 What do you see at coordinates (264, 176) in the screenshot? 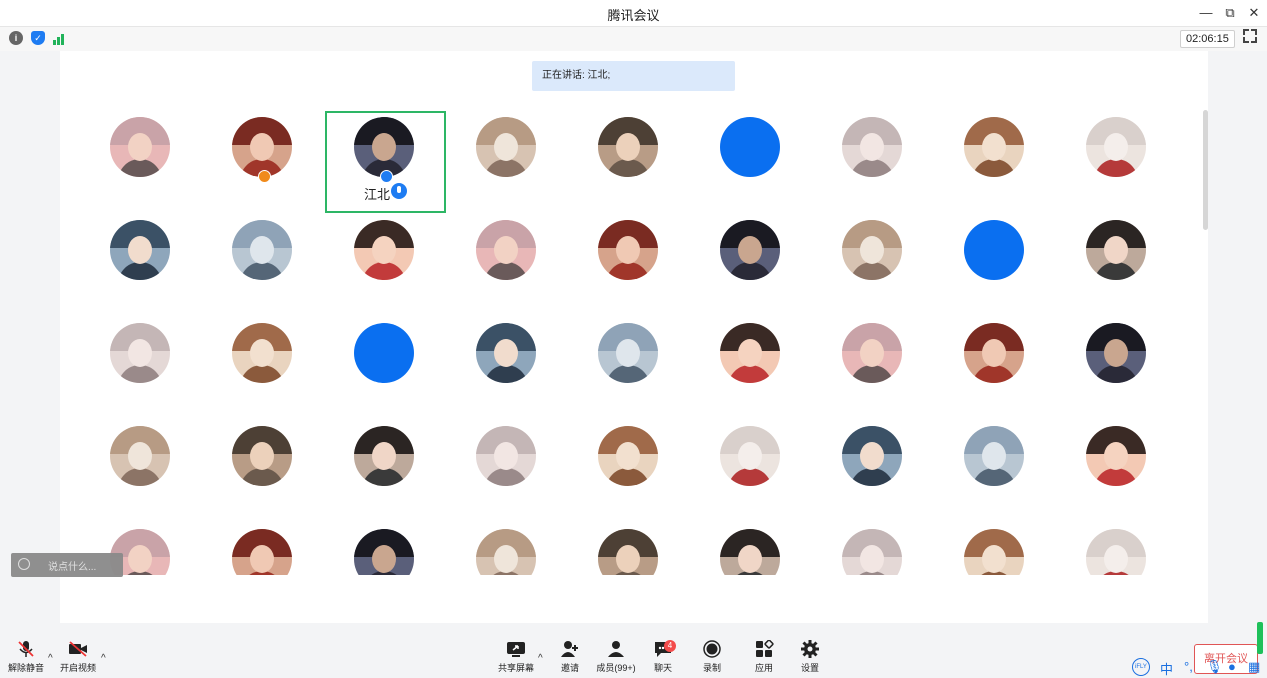
I see `host-badge-icon` at bounding box center [264, 176].